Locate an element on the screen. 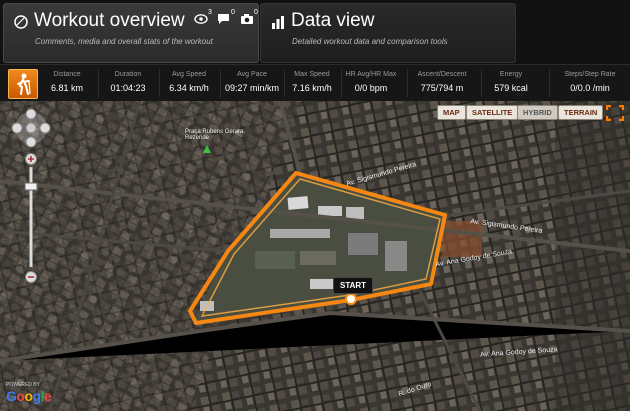 Image resolution: width=630 pixels, height=411 pixels. stat-value: 0/0.0 /min is located at coordinates (590, 88).